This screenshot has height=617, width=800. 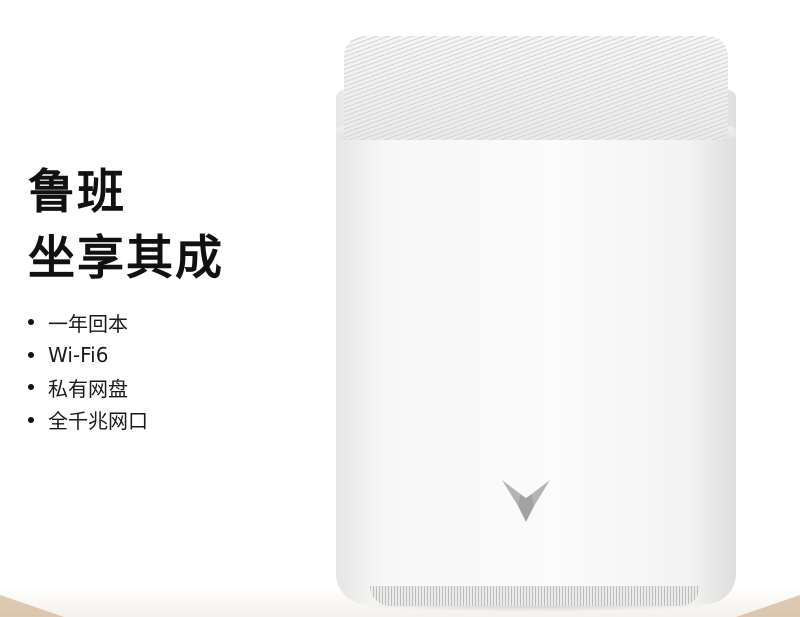 I want to click on router-bottom-vent, so click(x=535, y=596).